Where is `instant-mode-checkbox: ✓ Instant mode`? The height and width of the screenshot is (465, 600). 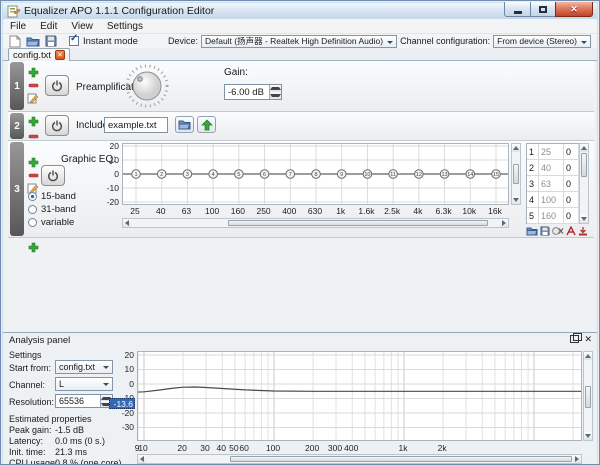 instant-mode-checkbox: ✓ Instant mode is located at coordinates (103, 40).